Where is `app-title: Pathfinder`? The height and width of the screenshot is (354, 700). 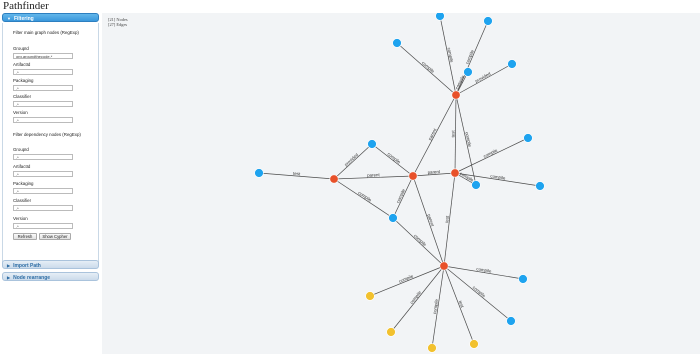
app-title: Pathfinder is located at coordinates (26, 6).